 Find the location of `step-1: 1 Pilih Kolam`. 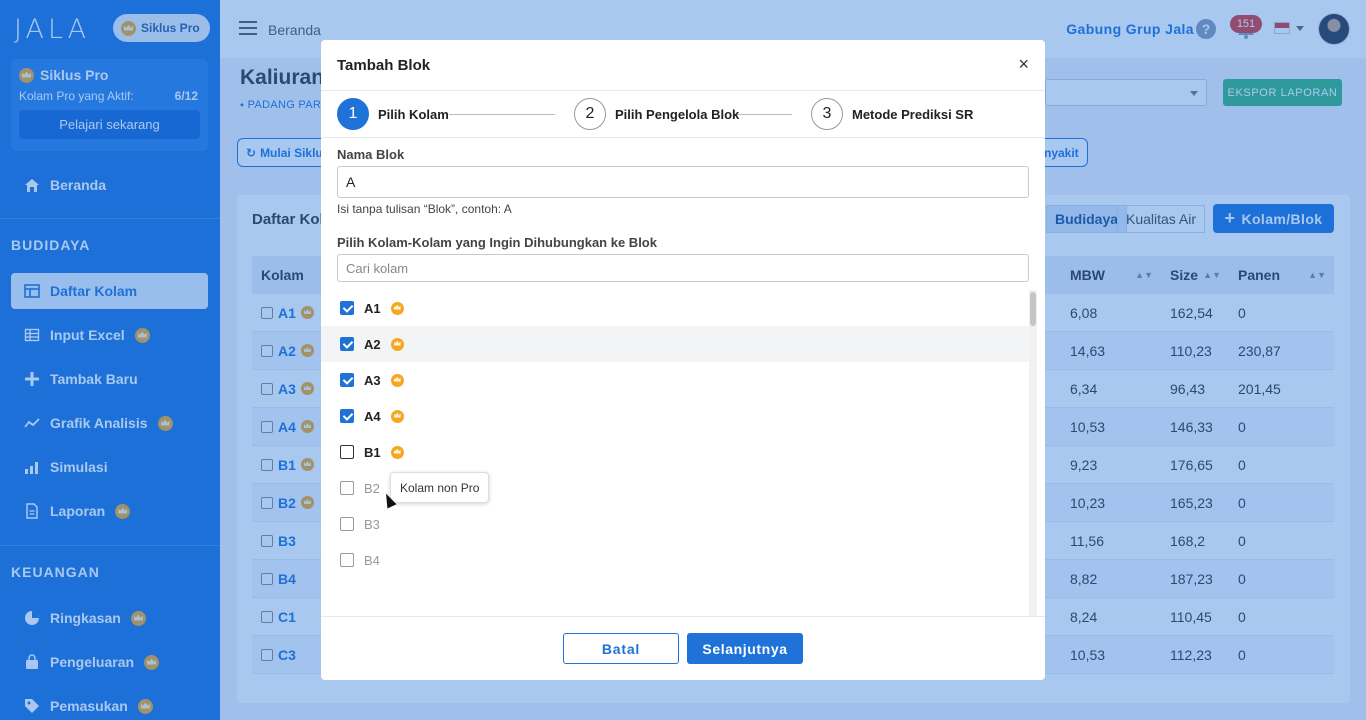

step-1: 1 Pilih Kolam is located at coordinates (393, 114).